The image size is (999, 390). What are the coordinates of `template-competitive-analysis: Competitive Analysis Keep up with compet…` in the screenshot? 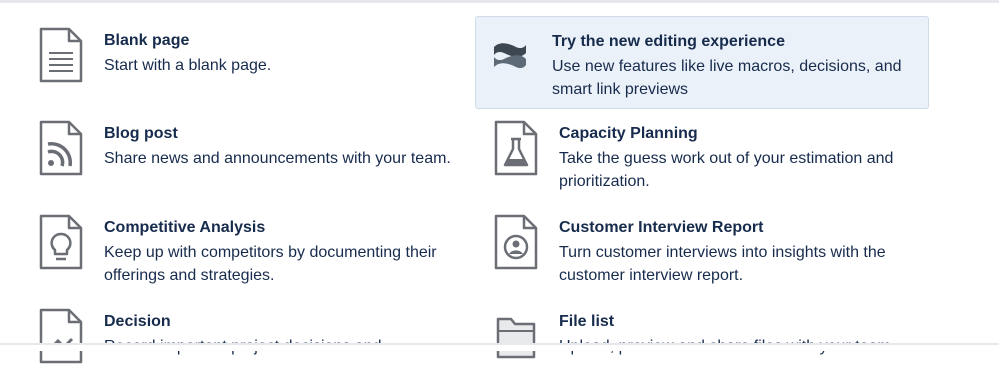 It's located at (255, 249).